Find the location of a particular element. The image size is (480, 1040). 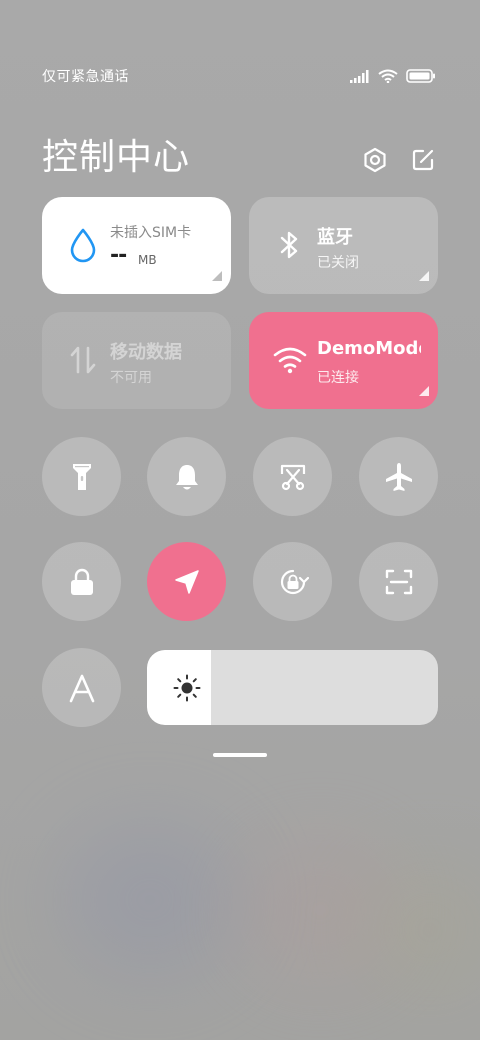

bluetooth-title: 蓝牙 is located at coordinates (335, 237).